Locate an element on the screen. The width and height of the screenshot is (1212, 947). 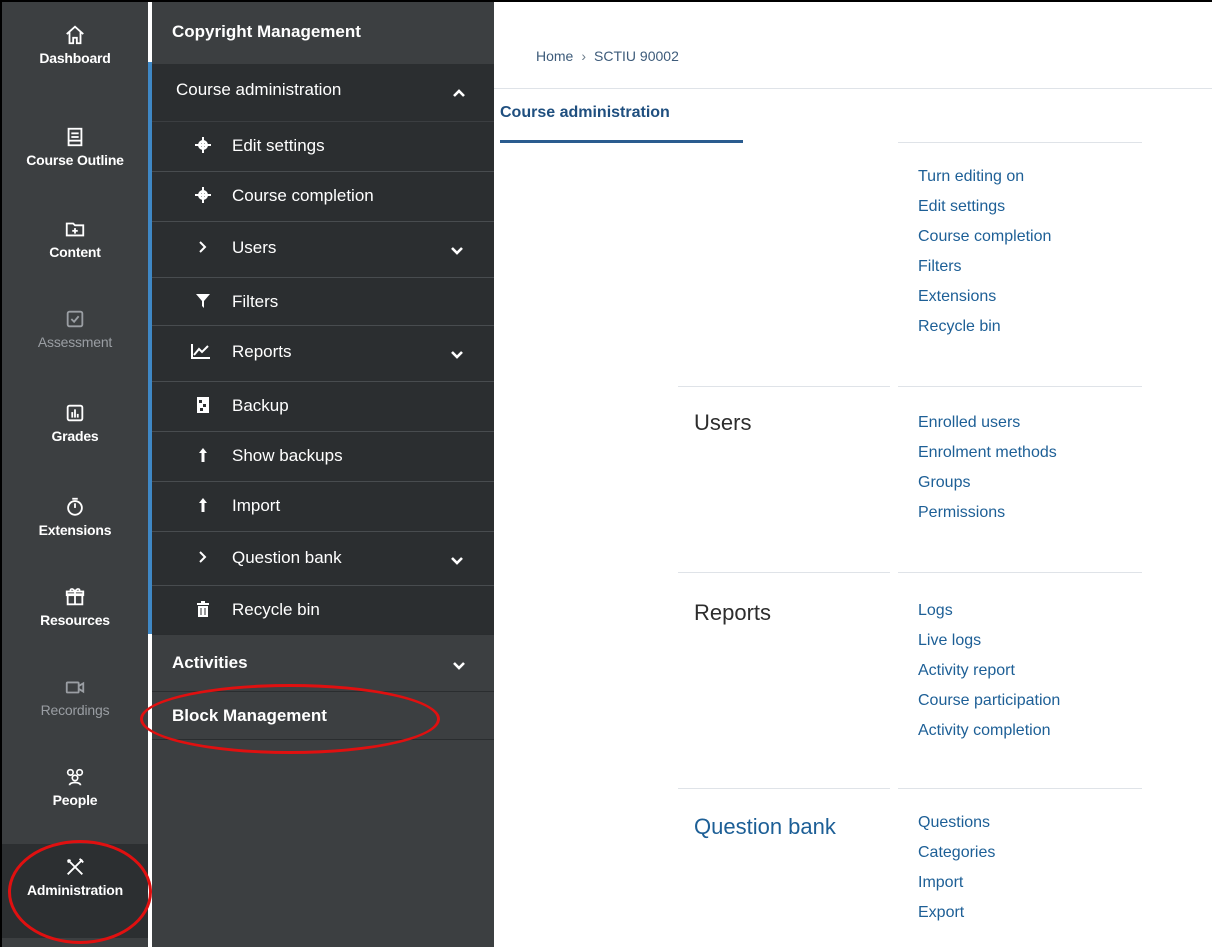
rail-item-resources: Resources is located at coordinates (75, 607).